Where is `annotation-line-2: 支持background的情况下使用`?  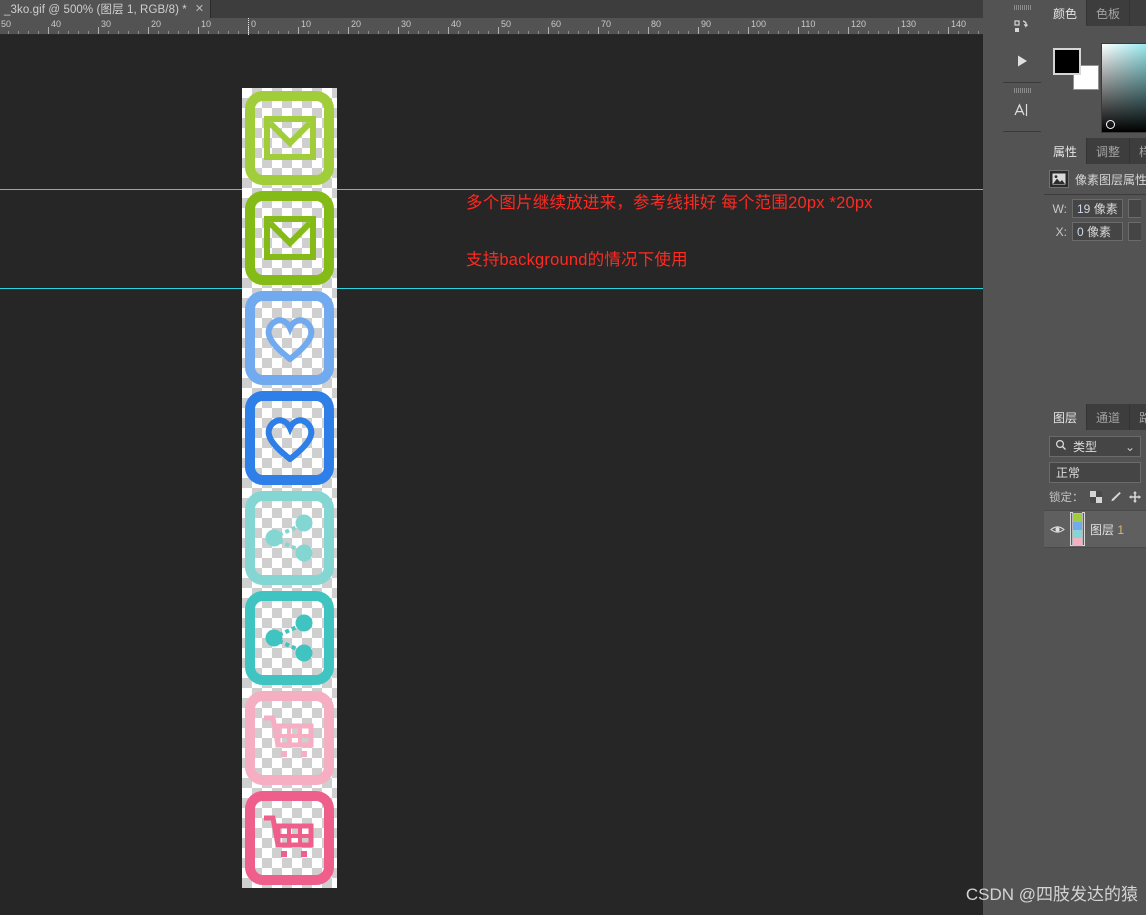 annotation-line-2: 支持background的情况下使用 is located at coordinates (577, 260).